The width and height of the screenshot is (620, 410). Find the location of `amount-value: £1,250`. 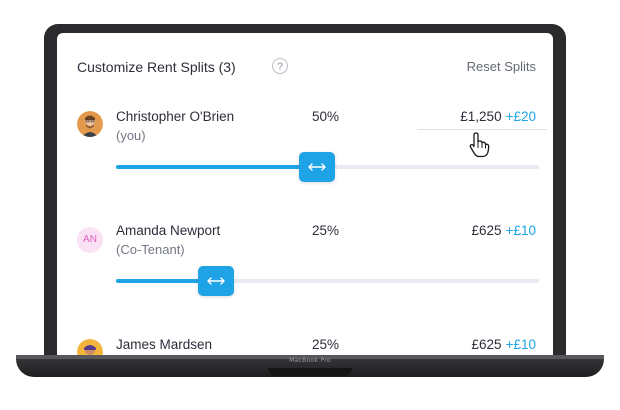

amount-value: £1,250 is located at coordinates (481, 116).